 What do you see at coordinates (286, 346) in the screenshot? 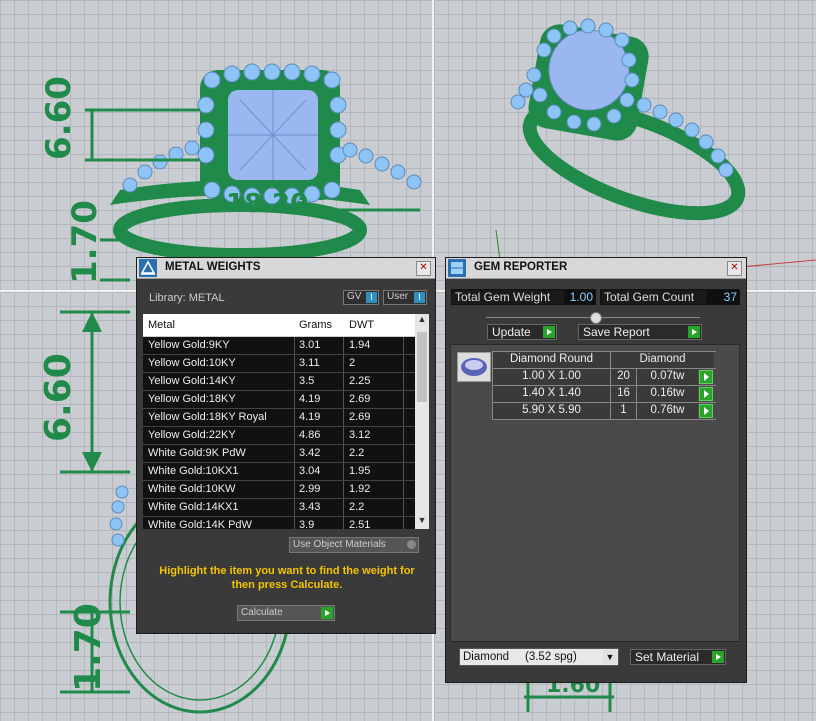
I see `table-row: Yellow Gold:9KY 3.01 1.94` at bounding box center [286, 346].